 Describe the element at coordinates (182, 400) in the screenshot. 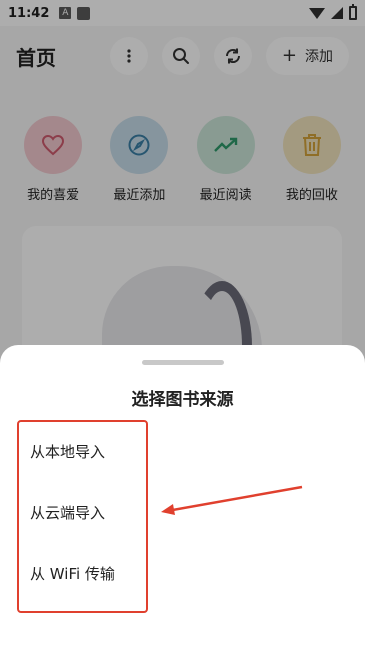

I see `sheet-title: 选择图书来源` at that location.